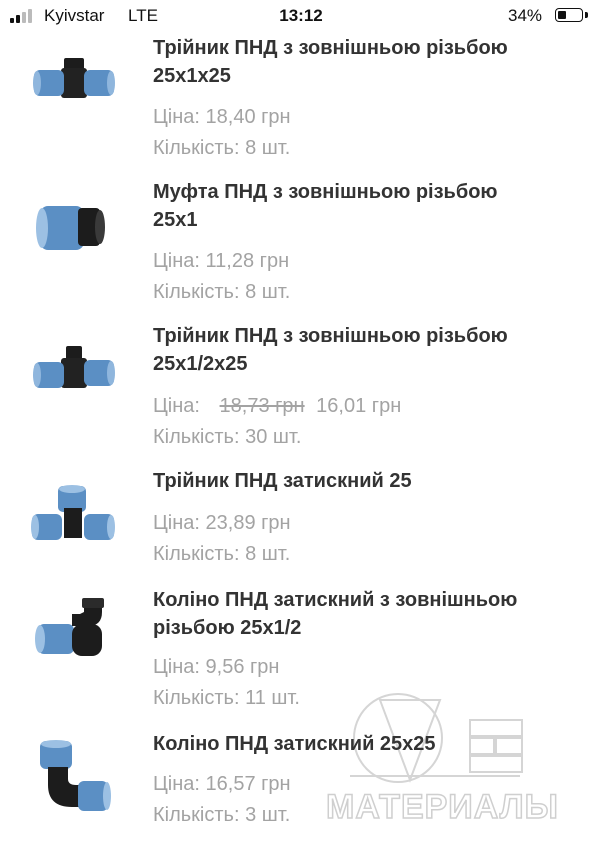 Image resolution: width=602 pixels, height=859 pixels. I want to click on product-title-line: різьбою 25x1/2, so click(368, 628).